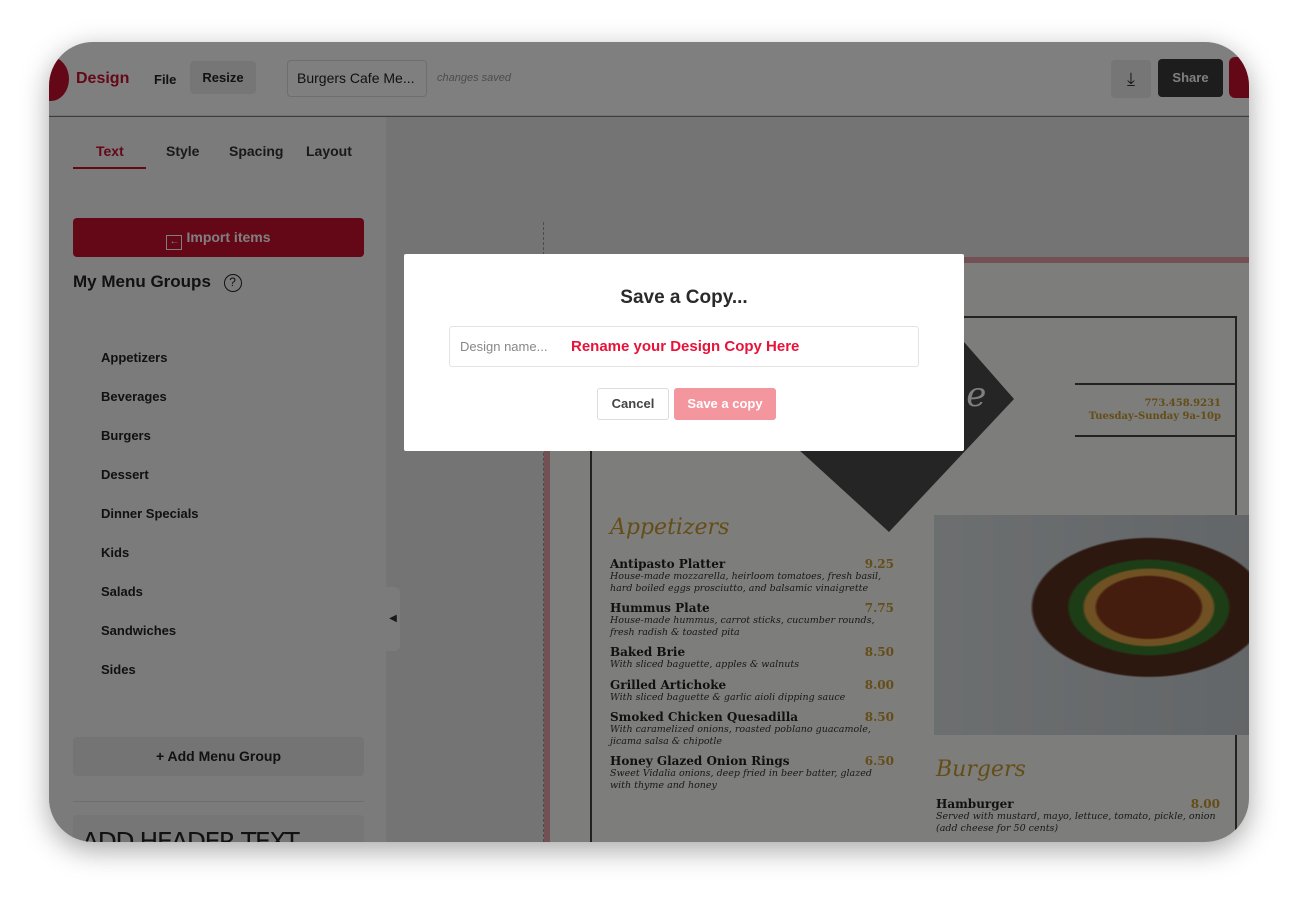 This screenshot has width=1300, height=900. Describe the element at coordinates (512, 346) in the screenshot. I see `design-name-input` at that location.